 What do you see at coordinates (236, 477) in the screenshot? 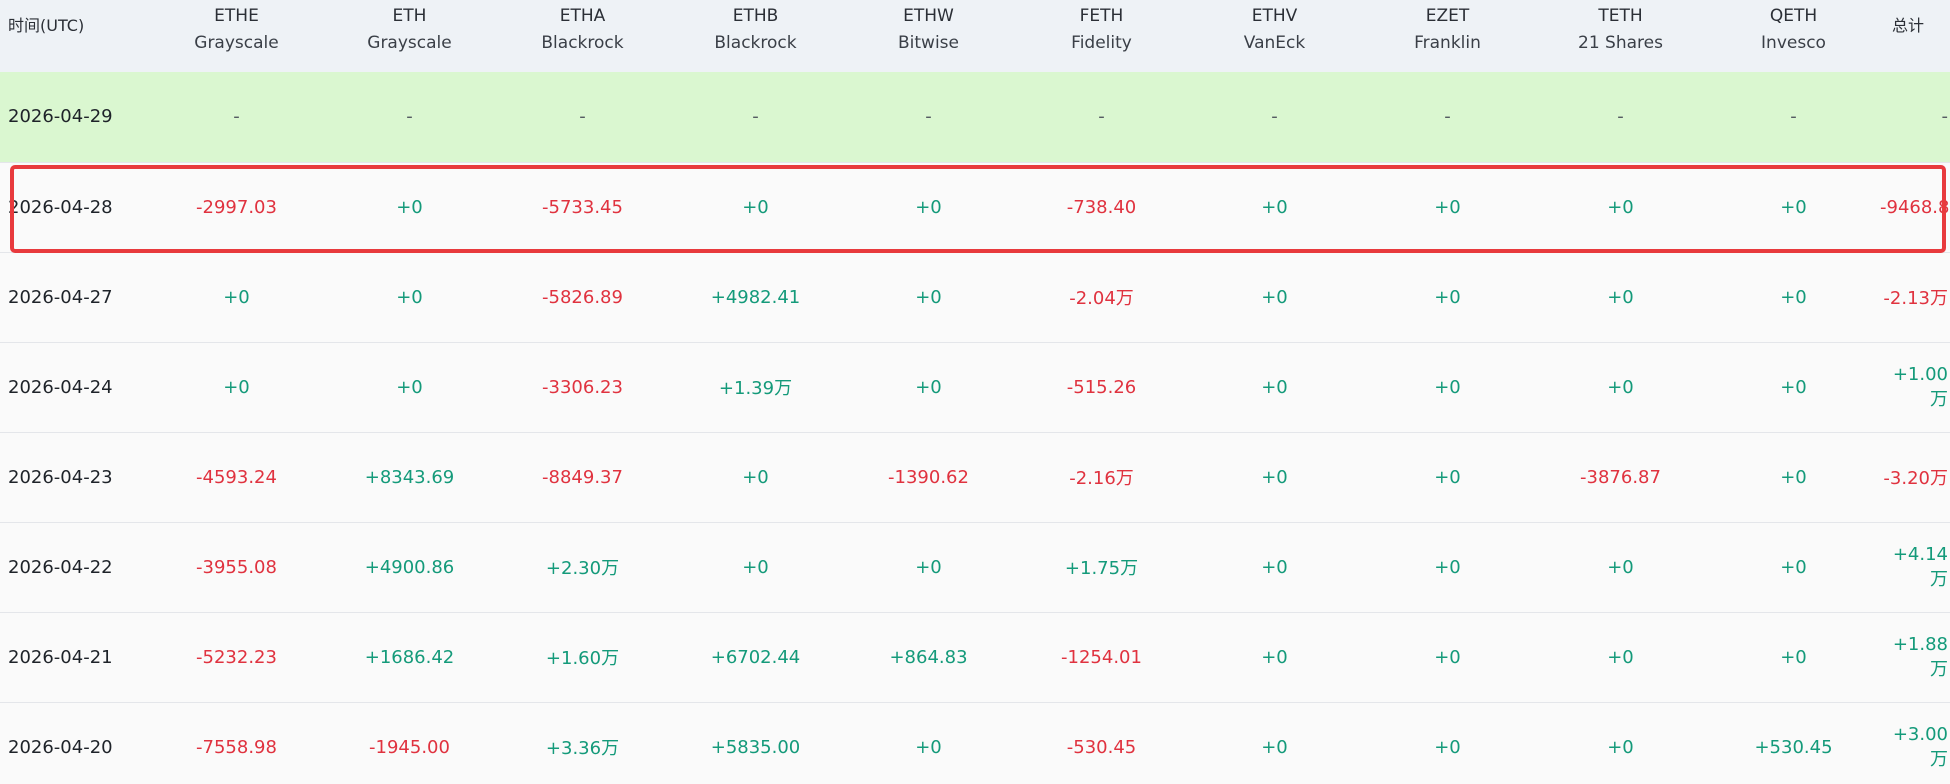
I see `flow-cell-ethe: -4593.24` at bounding box center [236, 477].